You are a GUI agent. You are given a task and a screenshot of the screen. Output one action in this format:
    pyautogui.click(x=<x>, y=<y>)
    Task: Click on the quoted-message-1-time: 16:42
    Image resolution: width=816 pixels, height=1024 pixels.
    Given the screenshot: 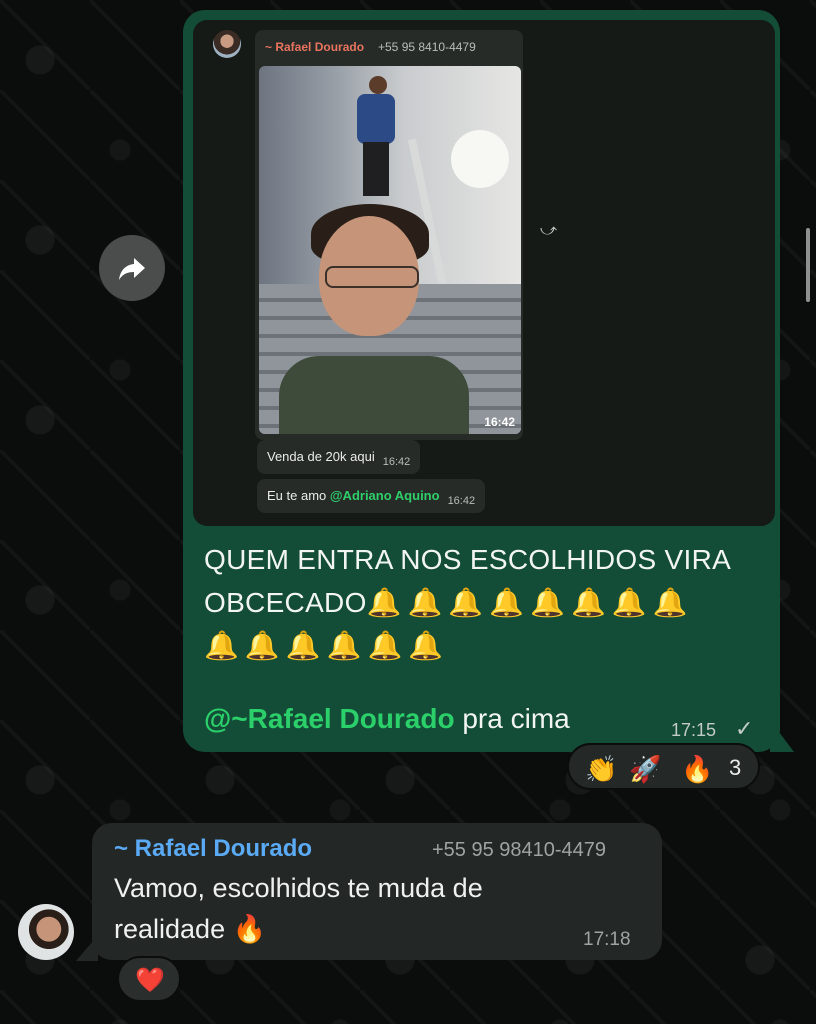 What is the action you would take?
    pyautogui.click(x=396, y=462)
    